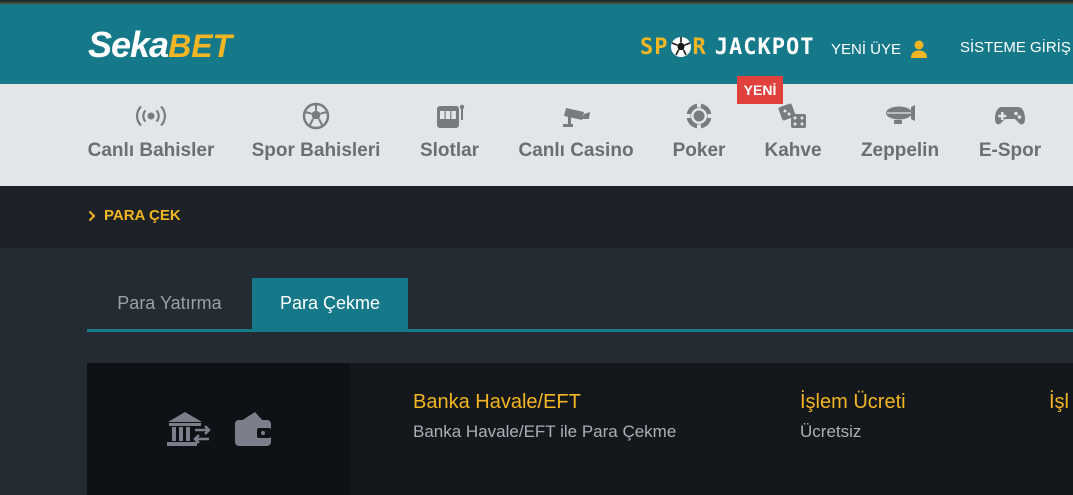  What do you see at coordinates (576, 135) in the screenshot?
I see `nav-item-canli-casino: Canlı Casino` at bounding box center [576, 135].